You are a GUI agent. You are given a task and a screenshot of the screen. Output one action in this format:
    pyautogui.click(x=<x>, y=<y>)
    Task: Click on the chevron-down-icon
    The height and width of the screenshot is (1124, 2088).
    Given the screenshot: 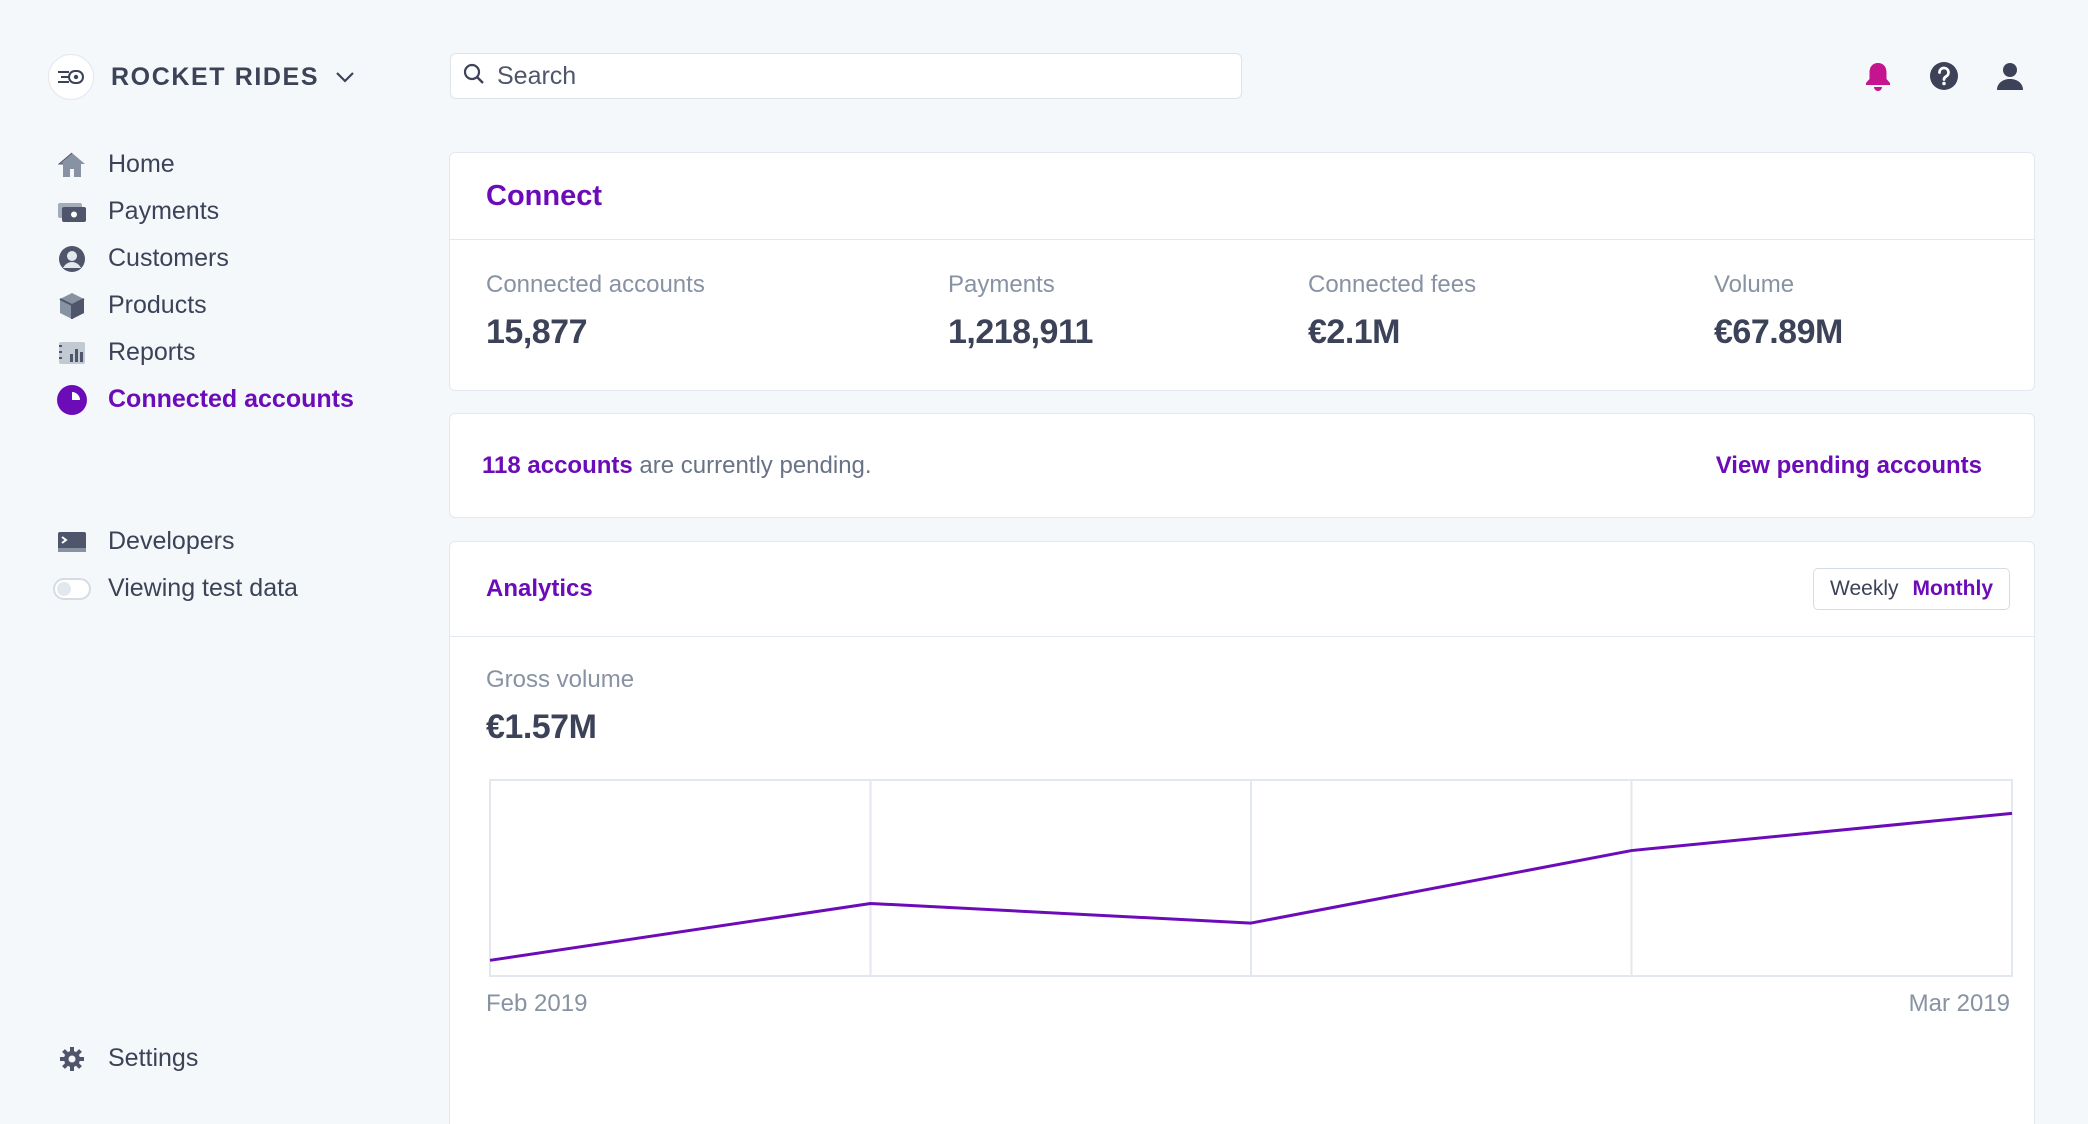 What is the action you would take?
    pyautogui.click(x=345, y=77)
    